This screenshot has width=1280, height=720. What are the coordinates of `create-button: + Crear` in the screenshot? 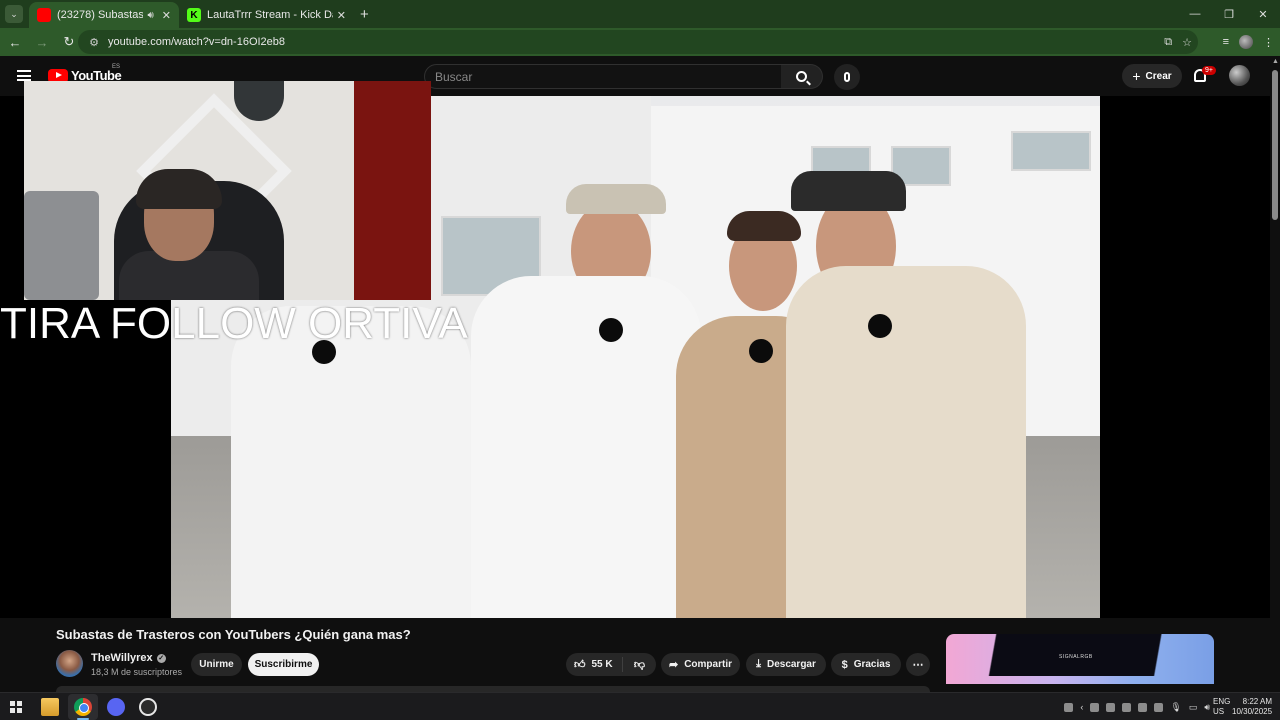 It's located at (1152, 76).